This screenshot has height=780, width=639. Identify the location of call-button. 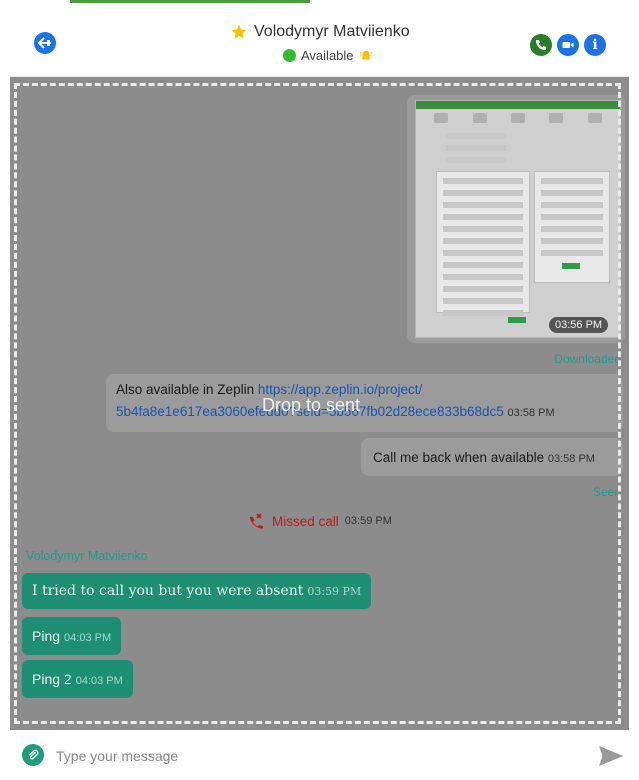
(541, 45).